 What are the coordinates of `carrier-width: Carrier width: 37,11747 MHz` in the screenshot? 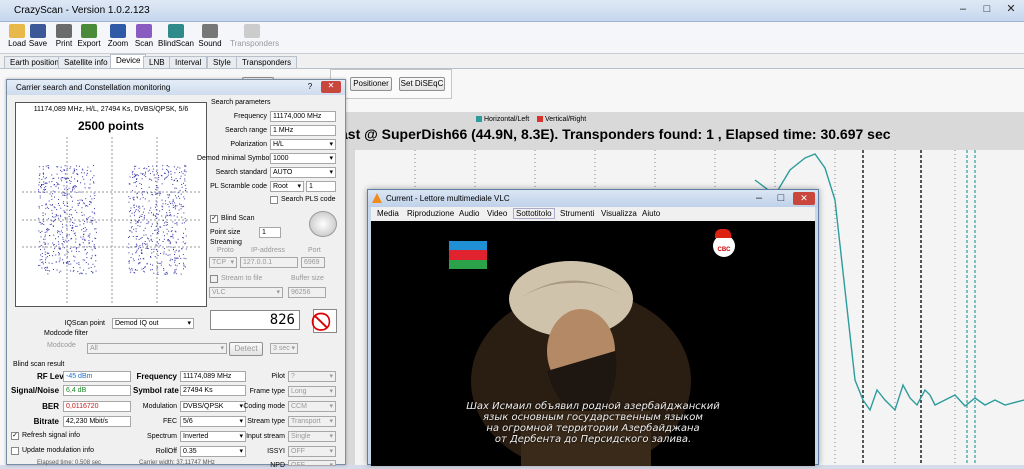 It's located at (177, 463).